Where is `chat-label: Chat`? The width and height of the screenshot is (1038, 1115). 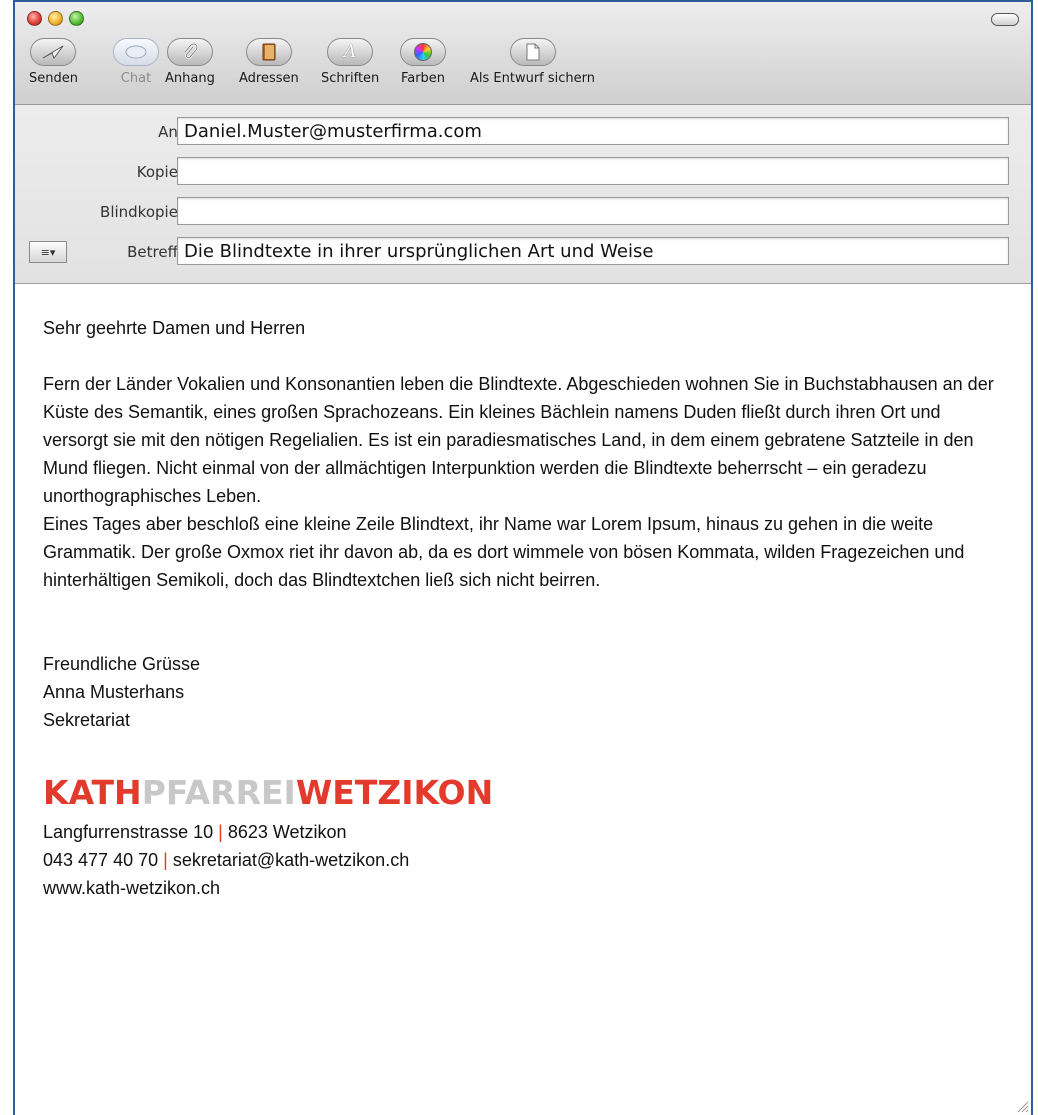 chat-label: Chat is located at coordinates (136, 78).